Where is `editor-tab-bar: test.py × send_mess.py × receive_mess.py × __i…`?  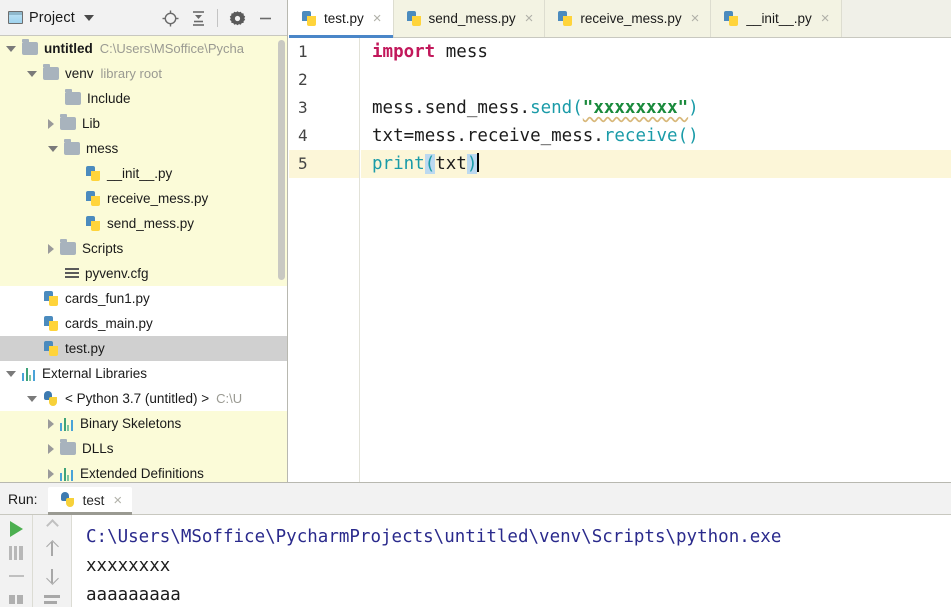
editor-tab-bar: test.py × send_mess.py × receive_mess.py × __i… is located at coordinates (620, 19).